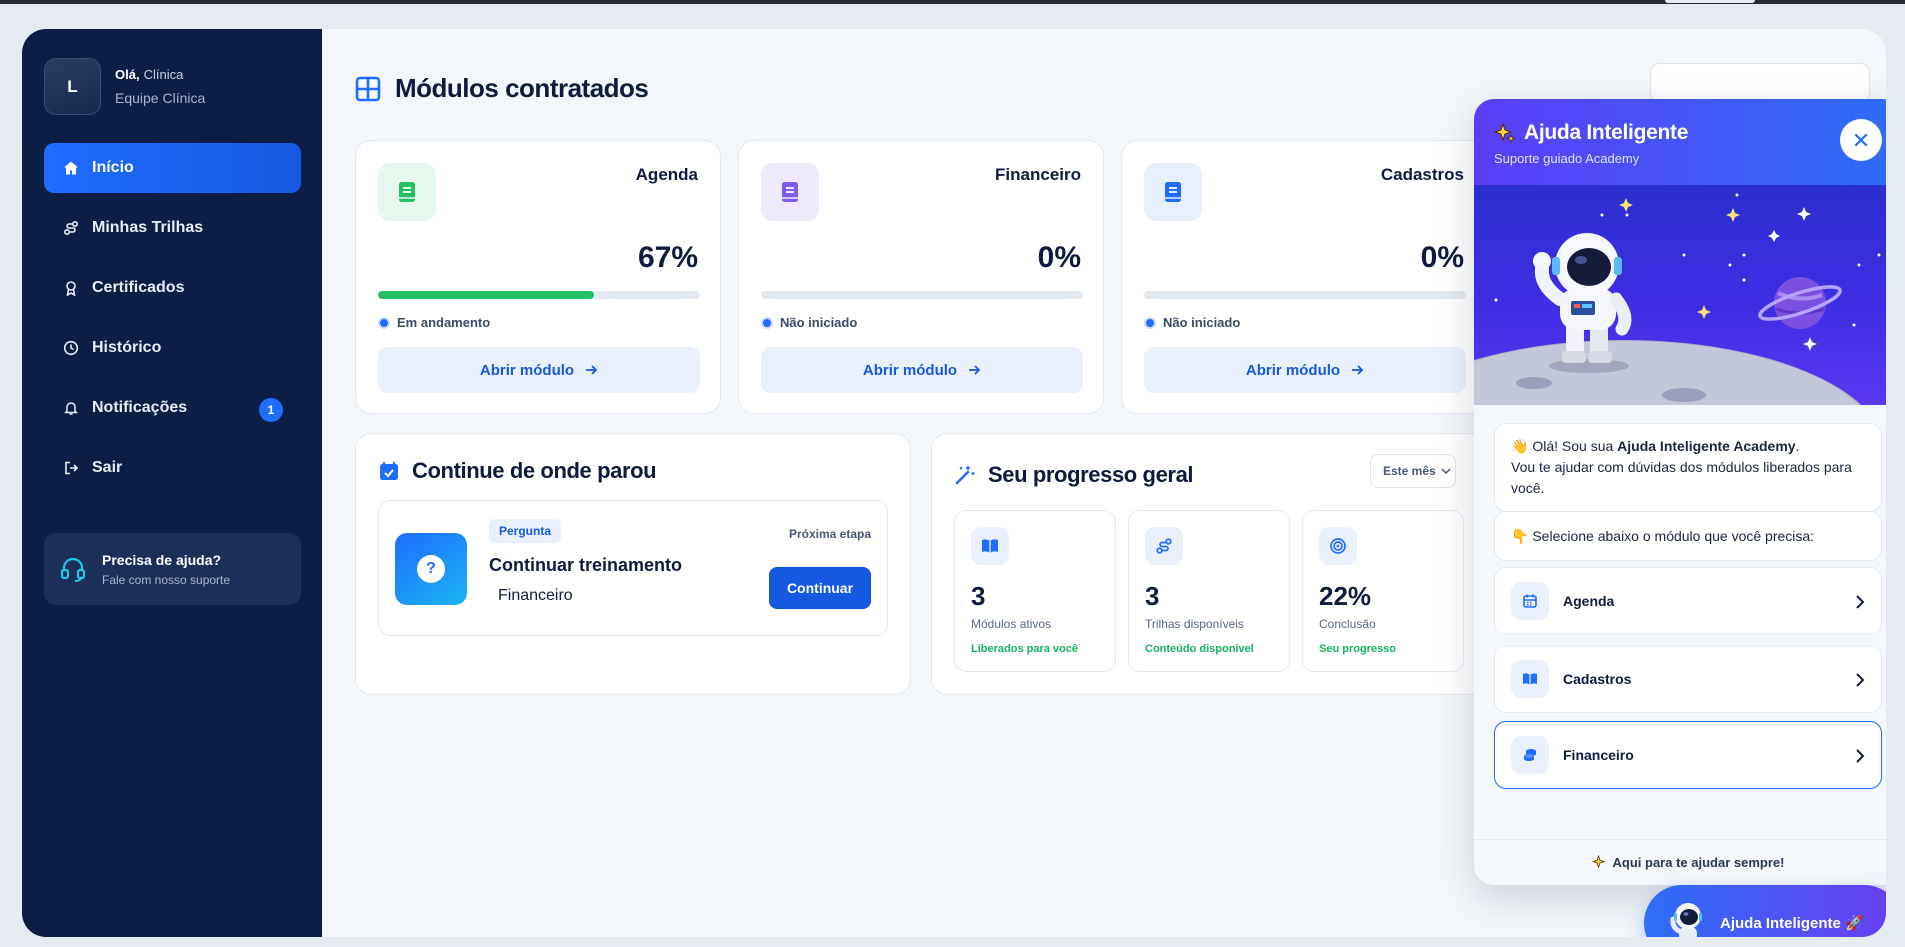 The width and height of the screenshot is (1905, 947). Describe the element at coordinates (1347, 624) in the screenshot. I see `stat-label: Conclusão` at that location.